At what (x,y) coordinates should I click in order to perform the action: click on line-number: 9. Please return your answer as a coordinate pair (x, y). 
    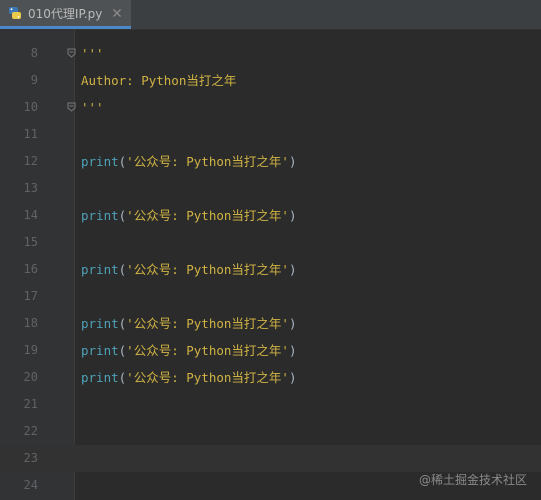
    Looking at the image, I should click on (34, 80).